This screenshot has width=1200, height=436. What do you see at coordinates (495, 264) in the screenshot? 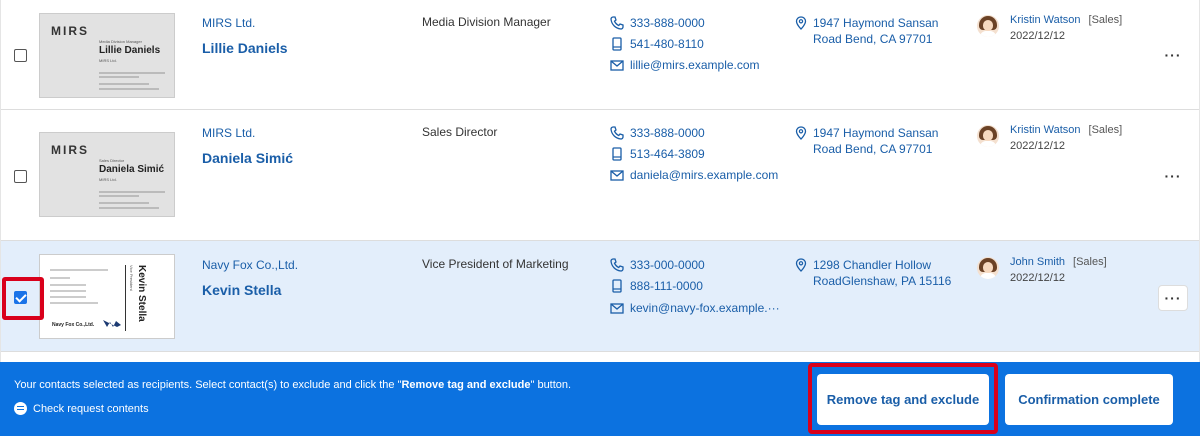
I see `job-title: Vice President of Marketing` at bounding box center [495, 264].